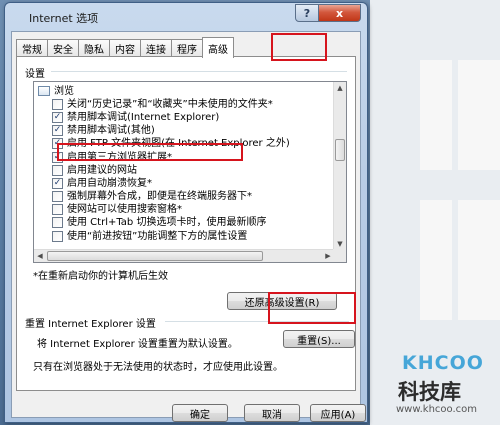  What do you see at coordinates (109, 183) in the screenshot?
I see `setting-label: 启用自动崩溃恢复*` at bounding box center [109, 183].